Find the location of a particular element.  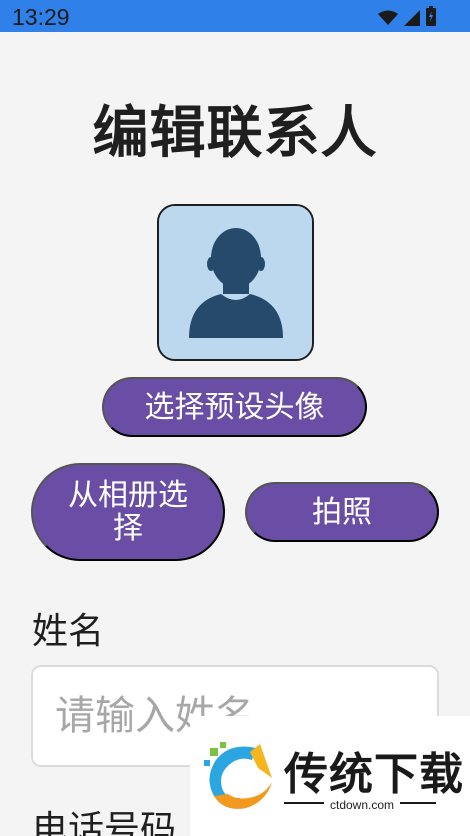

watermark: 传统下载 ctdown.com is located at coordinates (330, 776).